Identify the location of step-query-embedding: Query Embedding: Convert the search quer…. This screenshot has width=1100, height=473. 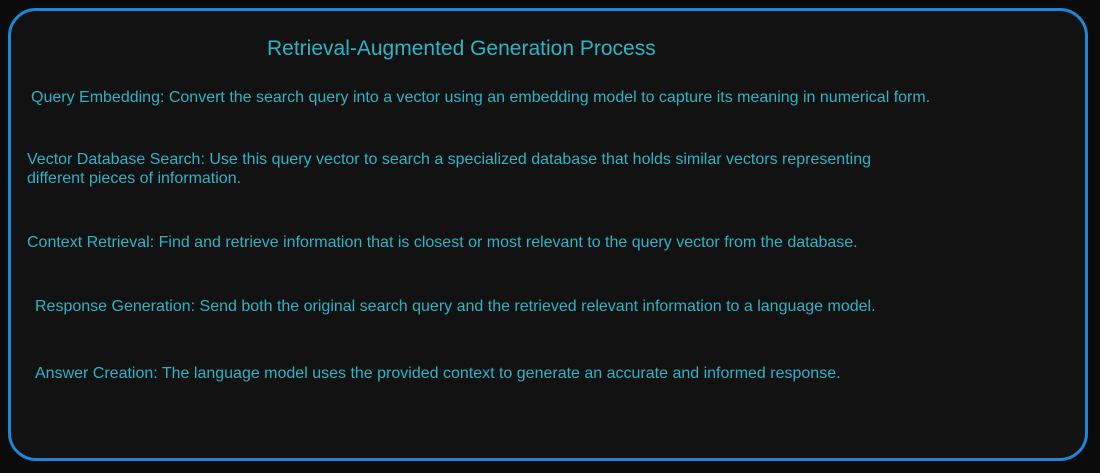
(481, 97).